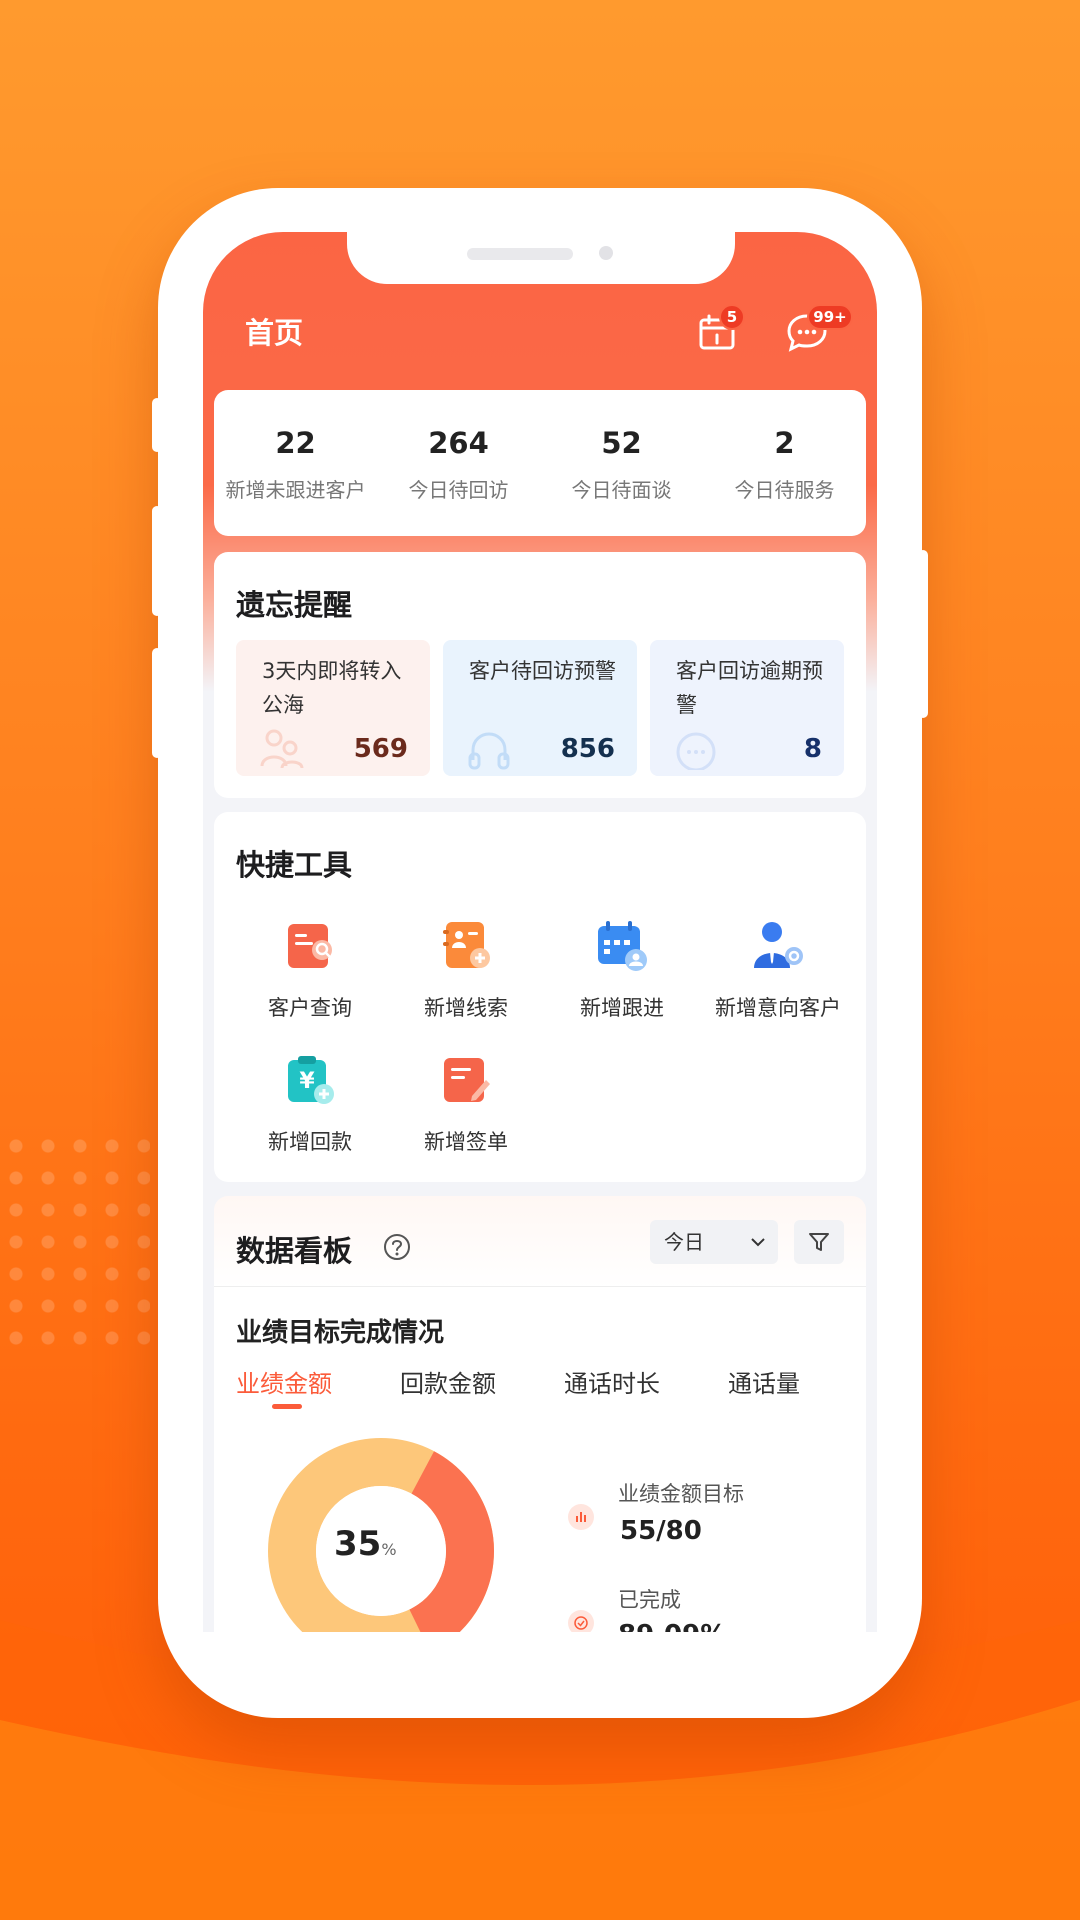  Describe the element at coordinates (332, 688) in the screenshot. I see `reminder-item-text: 3天内即将转入公海` at that location.